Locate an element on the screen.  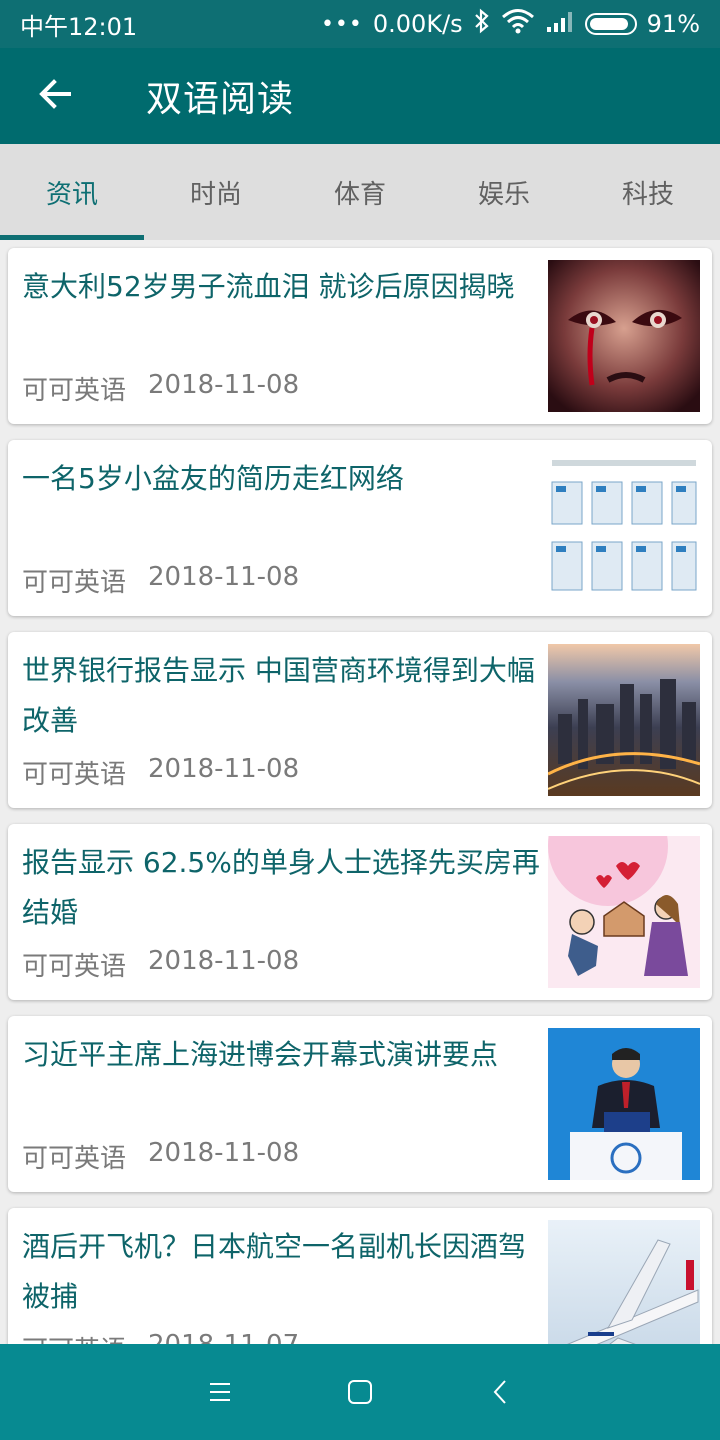
tab-tech: 科技 is located at coordinates (648, 192).